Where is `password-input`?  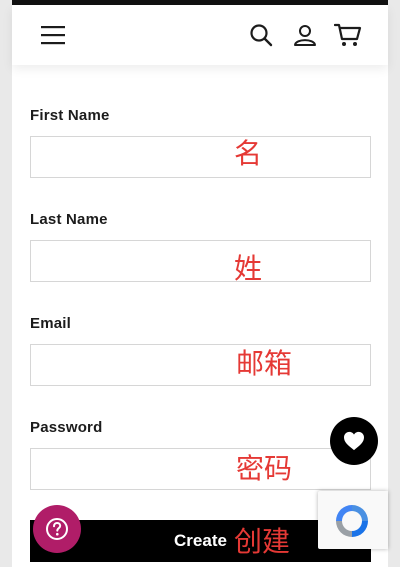 password-input is located at coordinates (200, 469).